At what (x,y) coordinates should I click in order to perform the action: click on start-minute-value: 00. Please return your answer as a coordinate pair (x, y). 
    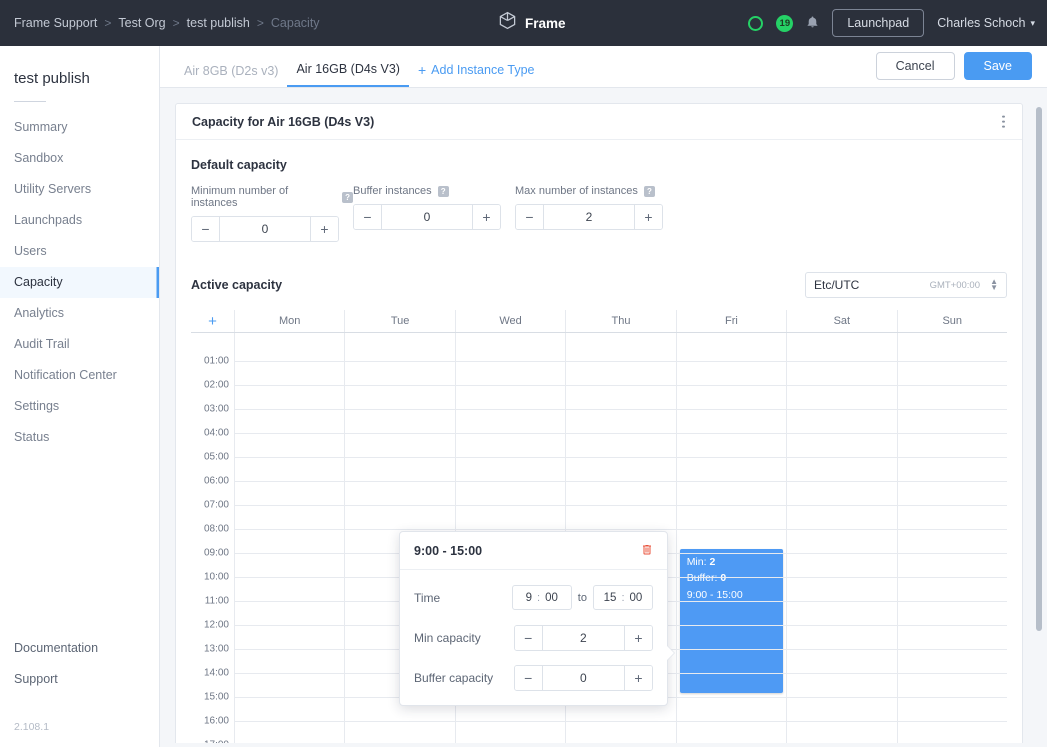
    Looking at the image, I should click on (551, 597).